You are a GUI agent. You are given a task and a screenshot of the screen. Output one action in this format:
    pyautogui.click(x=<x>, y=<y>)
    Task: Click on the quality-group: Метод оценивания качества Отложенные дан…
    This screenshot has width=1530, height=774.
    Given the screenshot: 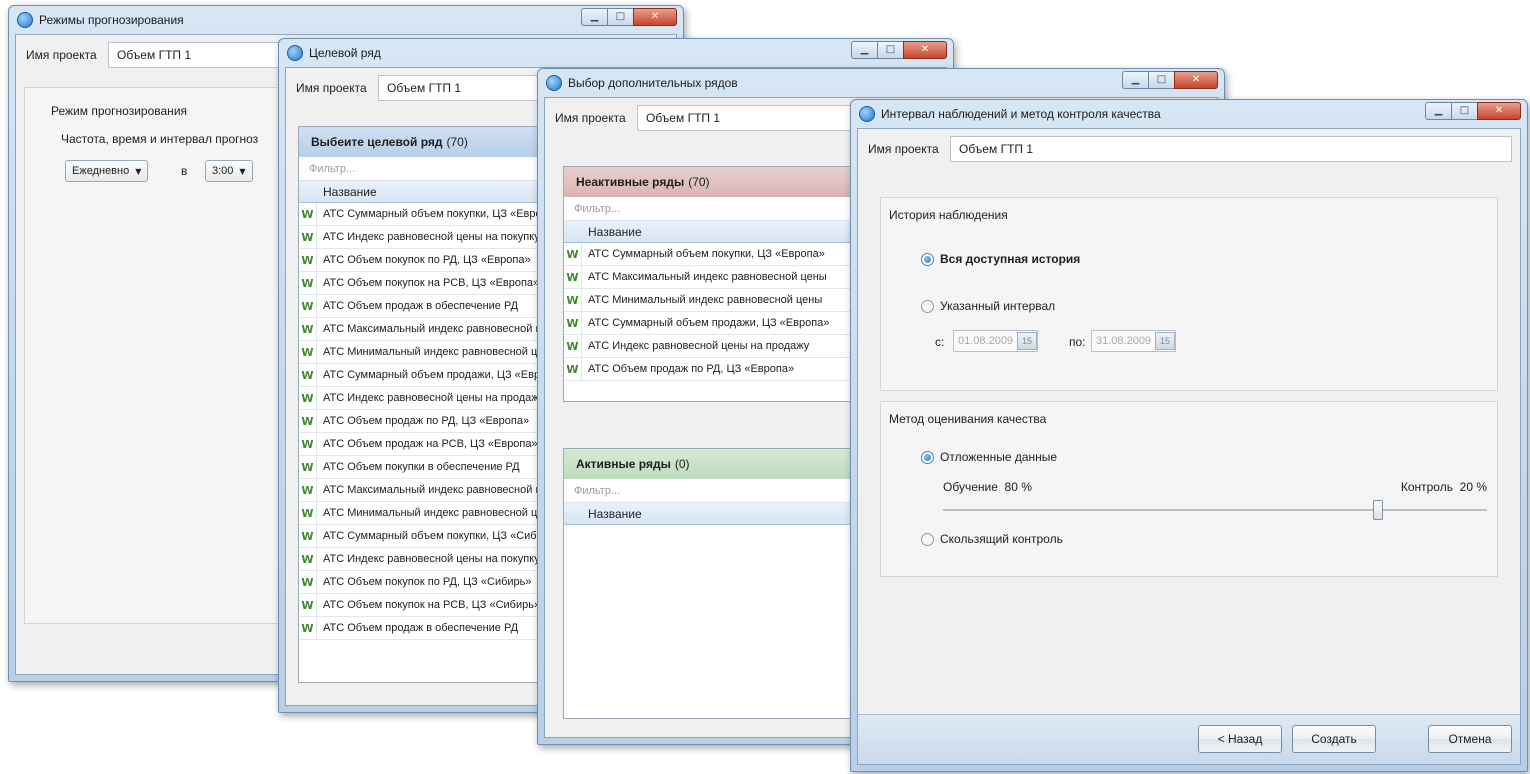 What is the action you would take?
    pyautogui.click(x=1189, y=489)
    